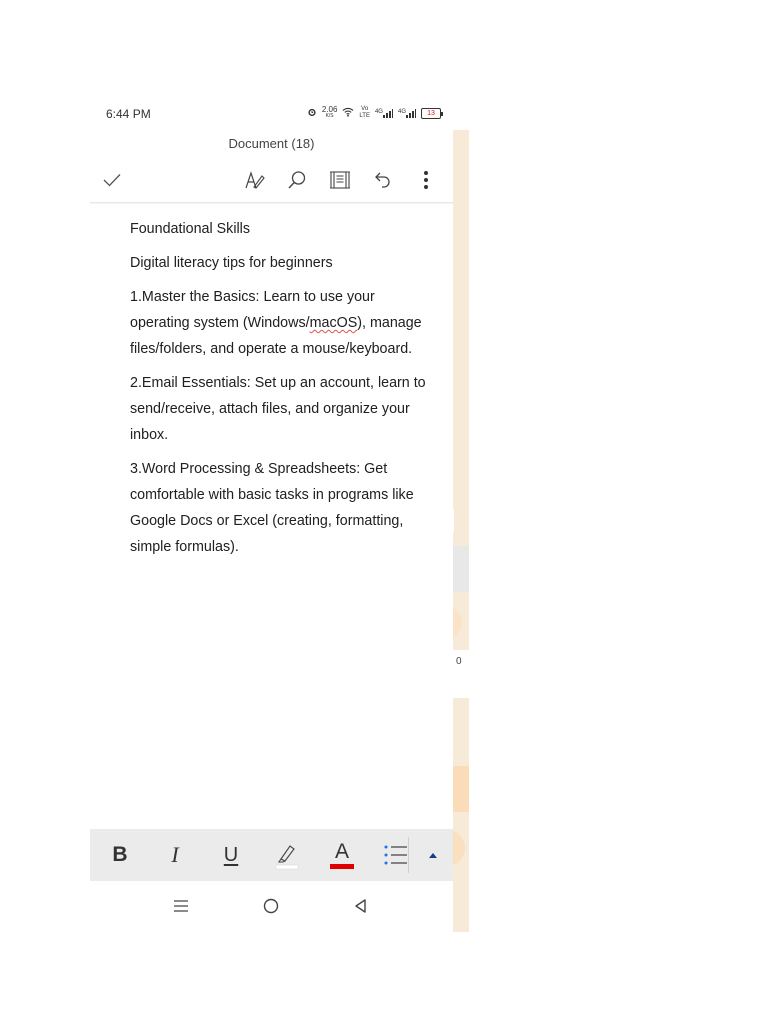 The image size is (768, 1024). What do you see at coordinates (329, 109) in the screenshot?
I see `net-speed-value: 2.06` at bounding box center [329, 109].